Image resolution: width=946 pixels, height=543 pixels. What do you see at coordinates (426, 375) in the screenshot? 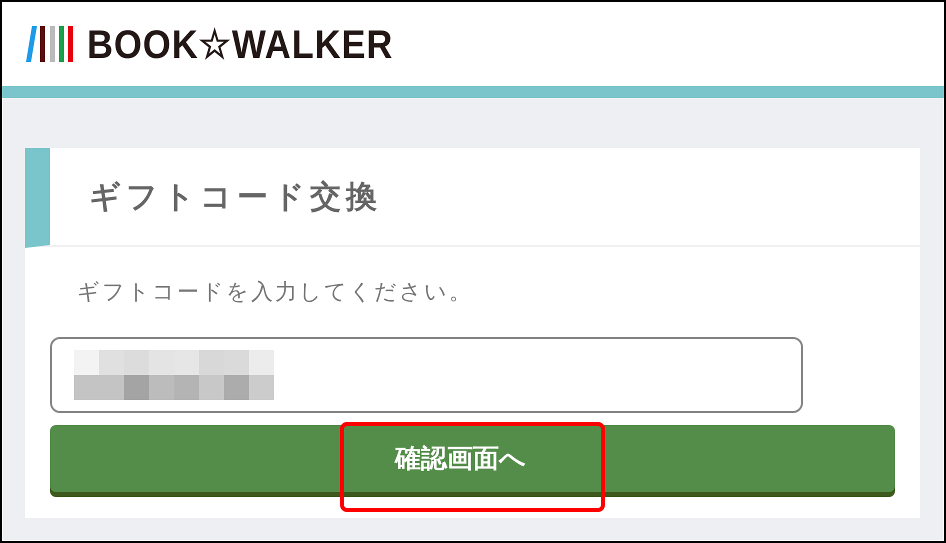
I see `gift-code-field` at bounding box center [426, 375].